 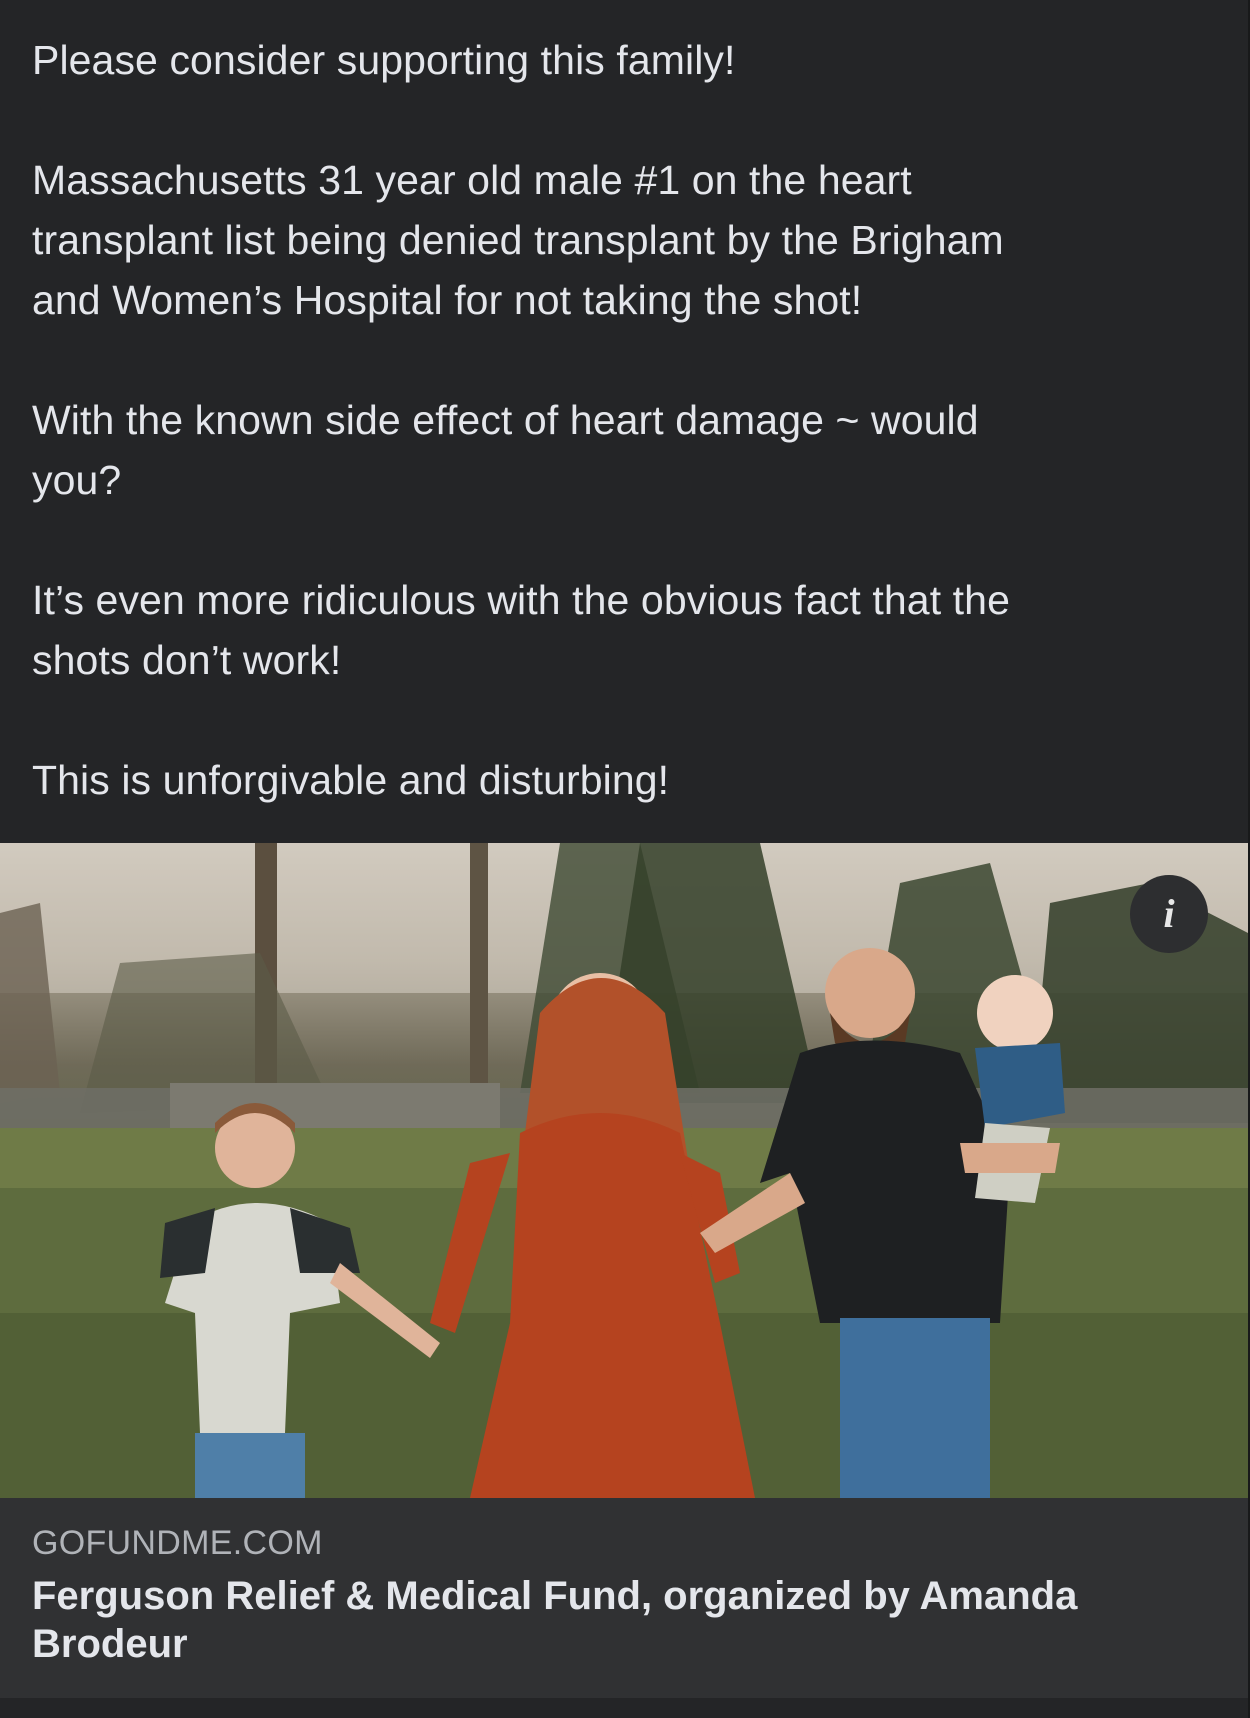 What do you see at coordinates (384, 60) in the screenshot?
I see `post-paragraph: Please consider supporting this family!` at bounding box center [384, 60].